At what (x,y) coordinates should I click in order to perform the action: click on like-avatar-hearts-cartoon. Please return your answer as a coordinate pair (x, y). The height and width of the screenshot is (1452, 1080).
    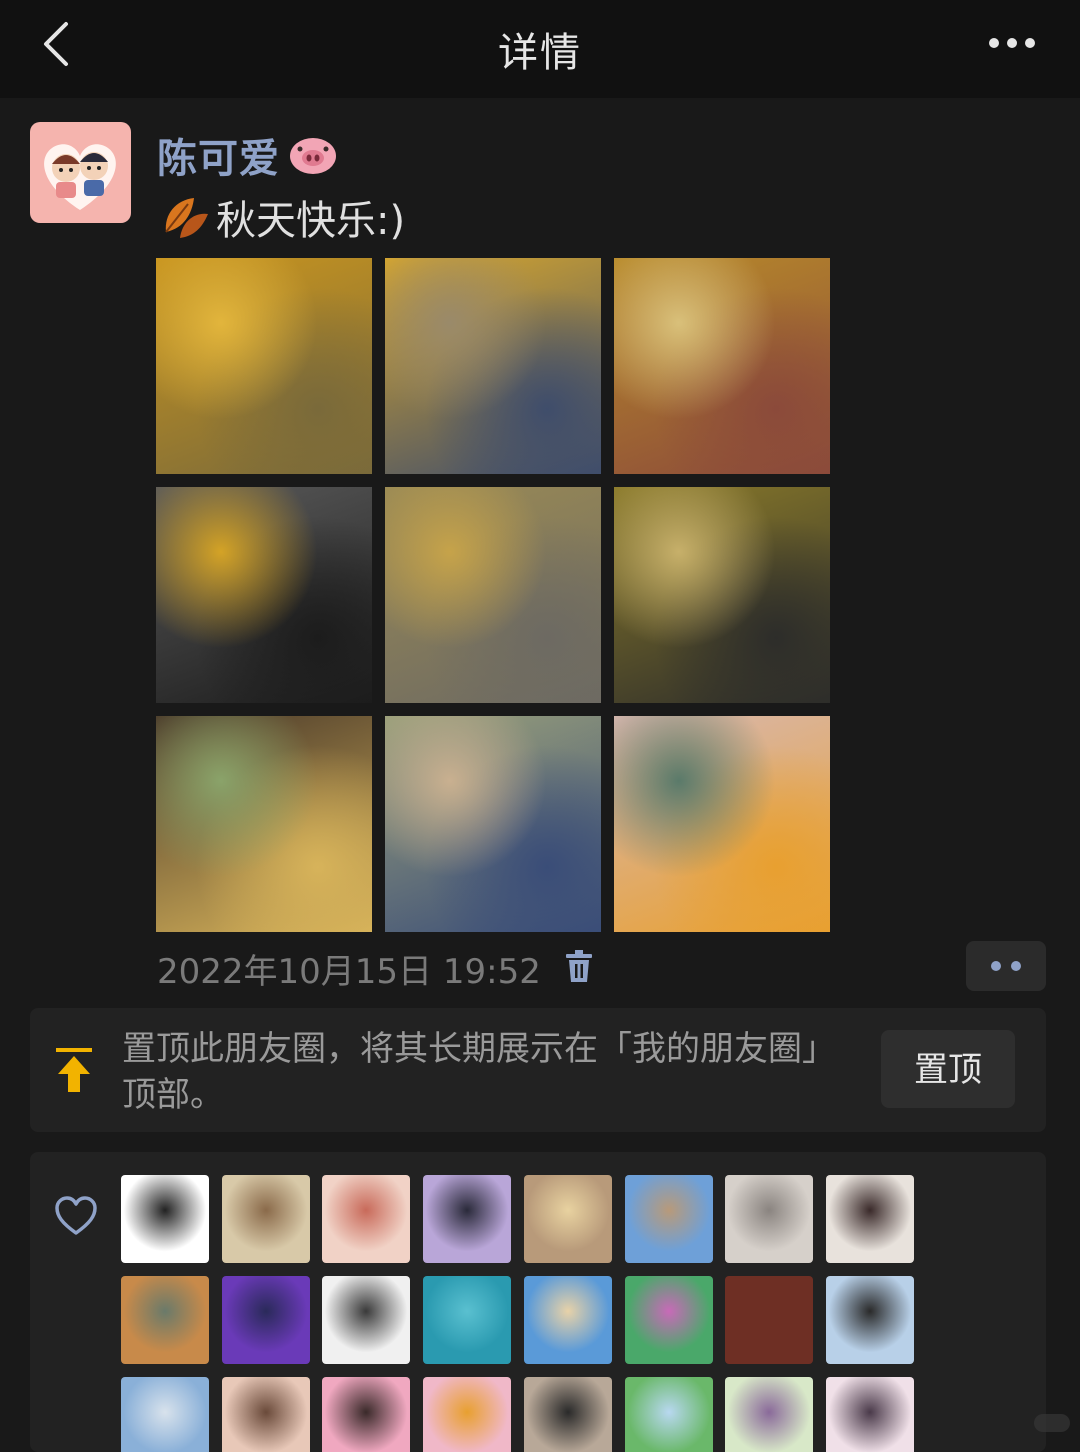
    Looking at the image, I should click on (366, 1414).